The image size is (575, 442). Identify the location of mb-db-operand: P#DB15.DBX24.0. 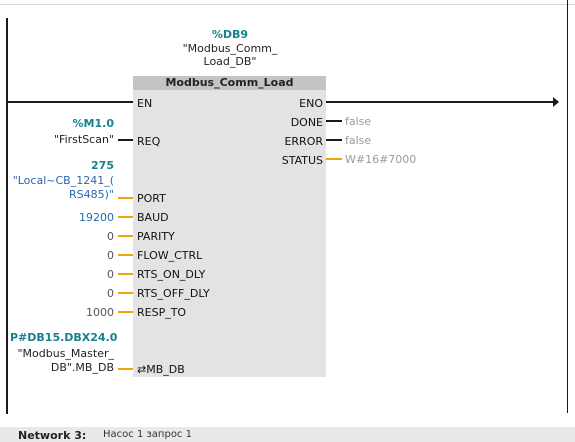
(63, 337).